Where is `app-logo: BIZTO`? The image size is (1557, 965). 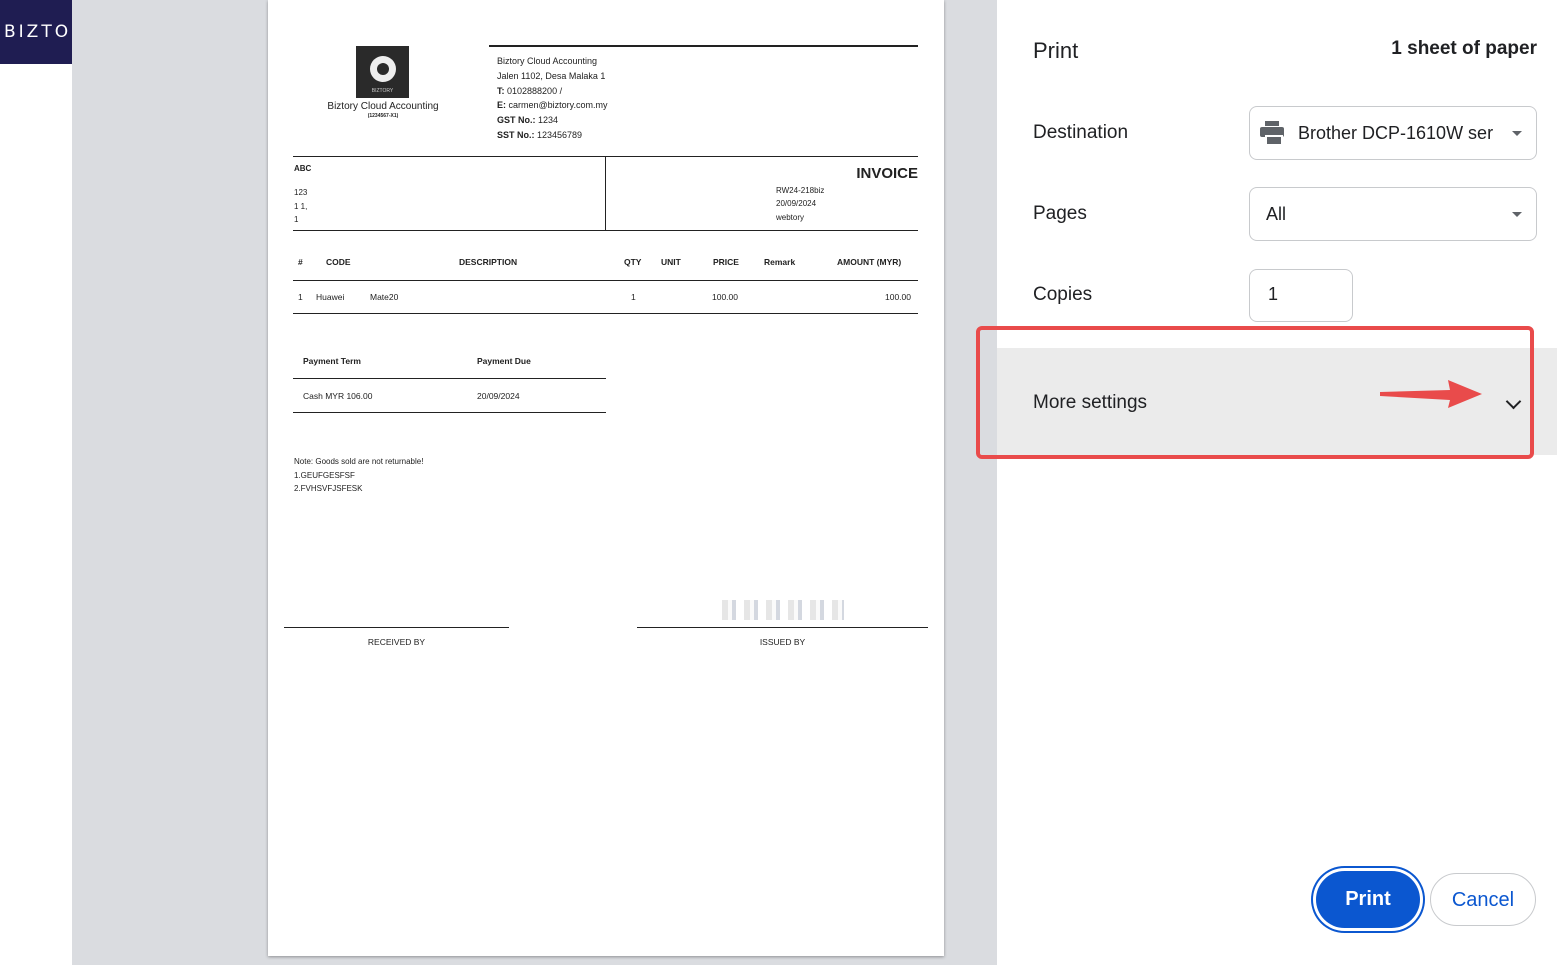 app-logo: BIZTO is located at coordinates (36, 32).